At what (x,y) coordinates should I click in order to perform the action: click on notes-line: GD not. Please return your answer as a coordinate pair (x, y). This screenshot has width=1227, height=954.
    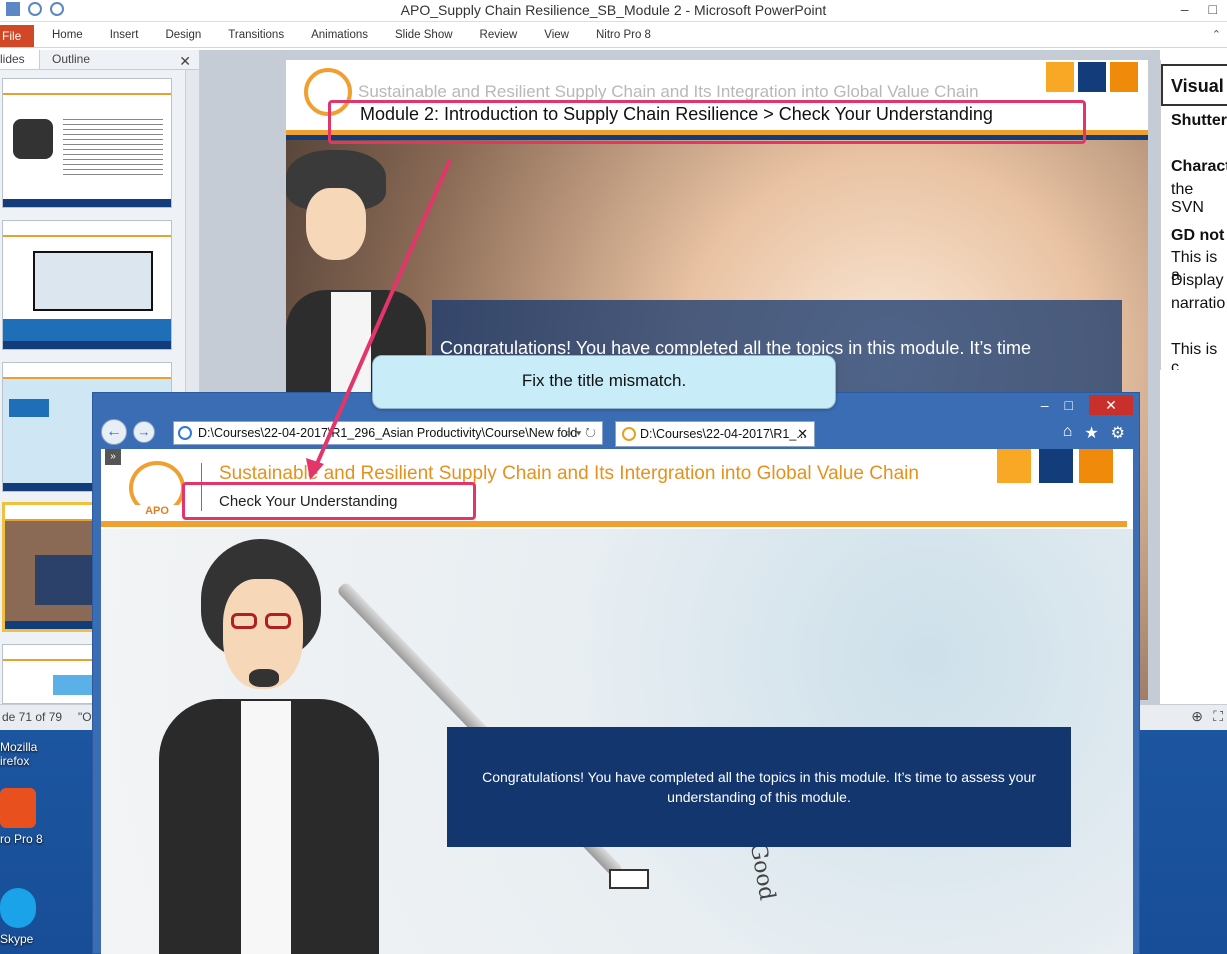
    Looking at the image, I should click on (1198, 235).